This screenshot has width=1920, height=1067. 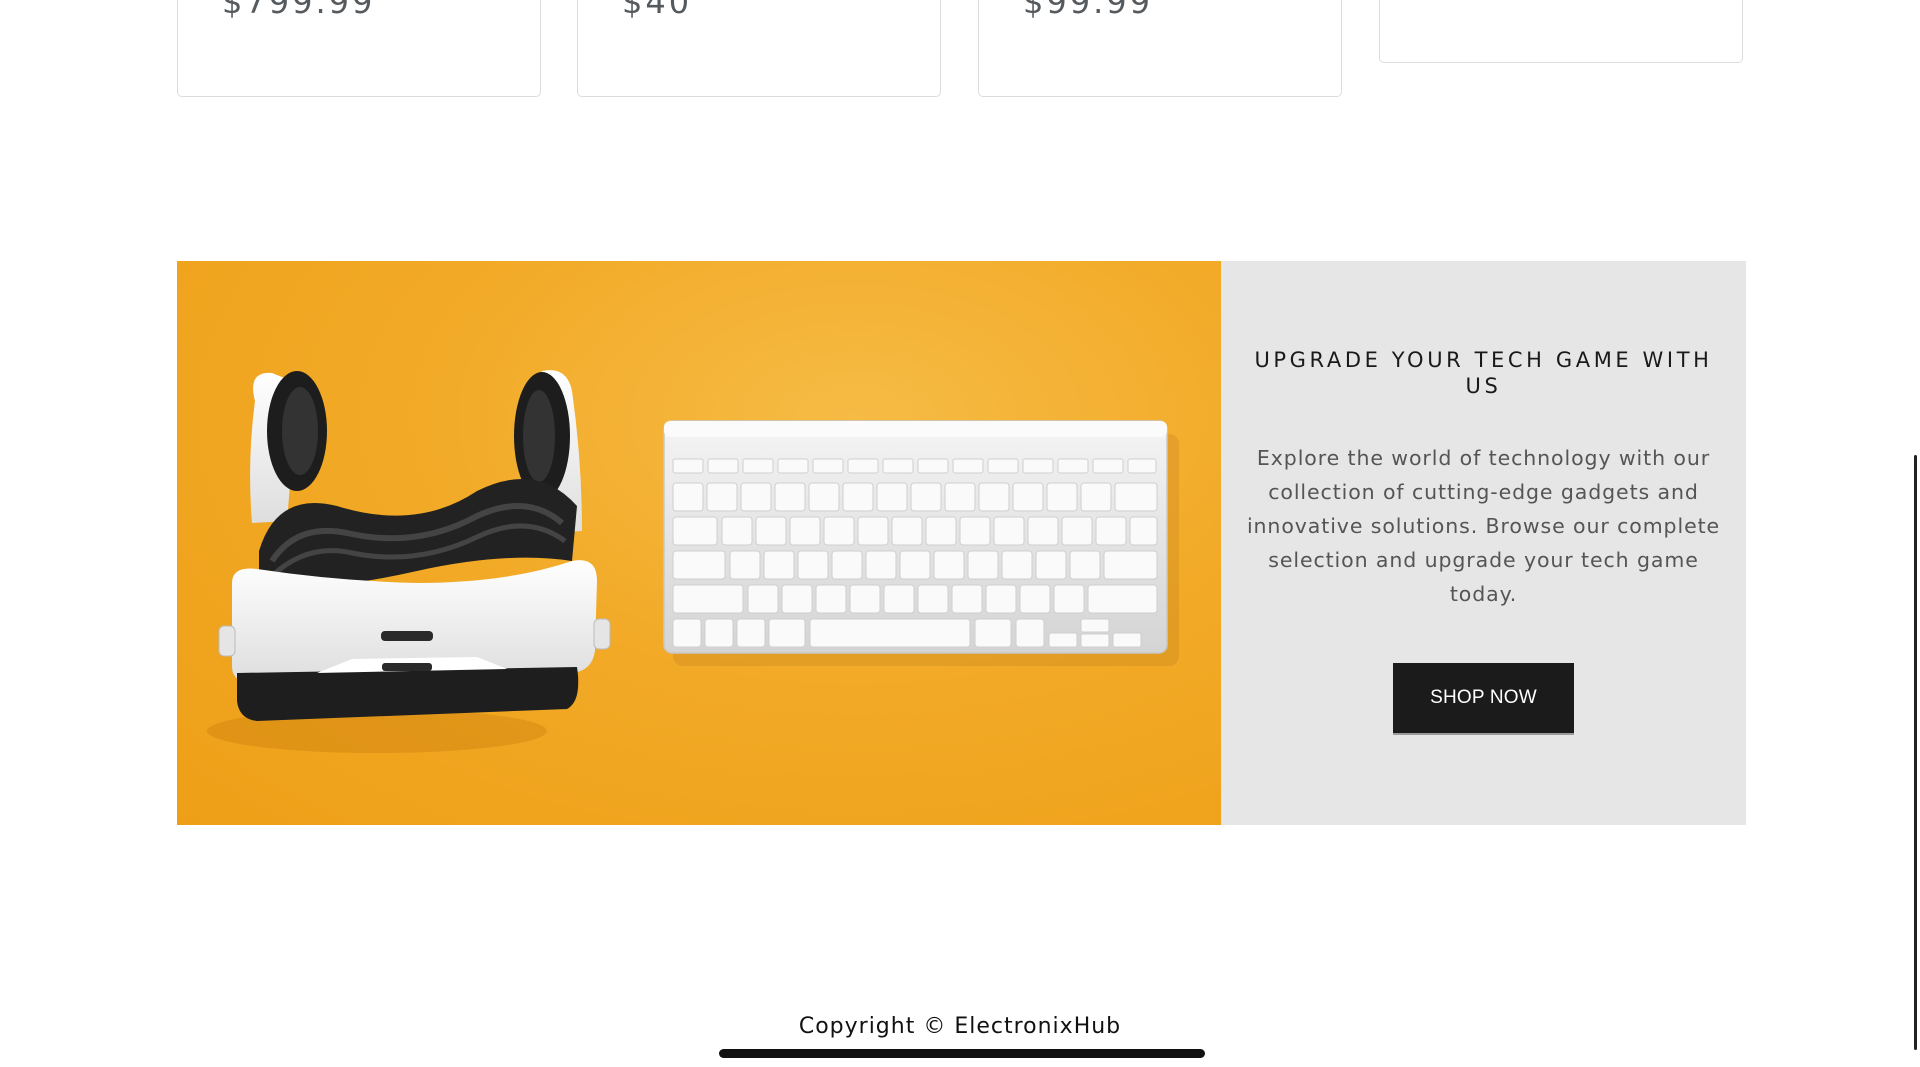 What do you see at coordinates (1160, 48) in the screenshot?
I see `product-card: $99.99` at bounding box center [1160, 48].